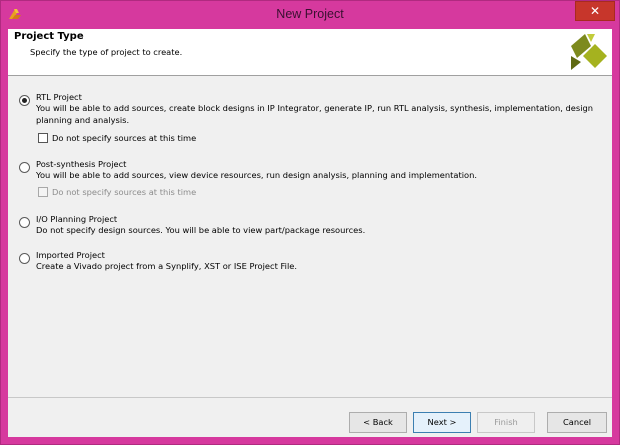  Describe the element at coordinates (70, 255) in the screenshot. I see `imported-project-label: Imported Project` at that location.